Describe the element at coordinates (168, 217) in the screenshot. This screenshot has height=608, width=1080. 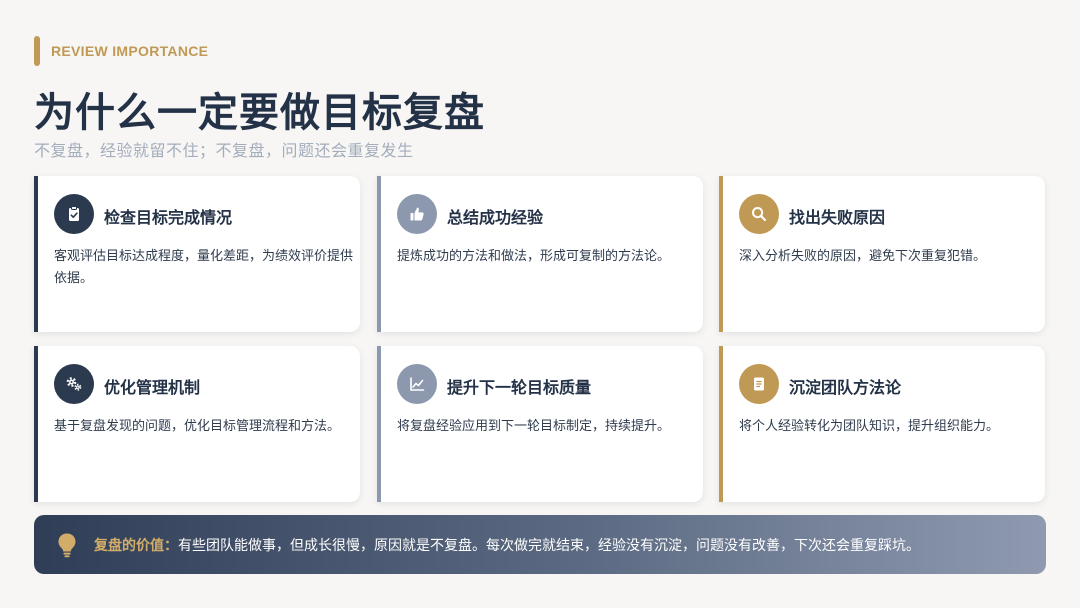
I see `card-title: 检查目标完成情况` at that location.